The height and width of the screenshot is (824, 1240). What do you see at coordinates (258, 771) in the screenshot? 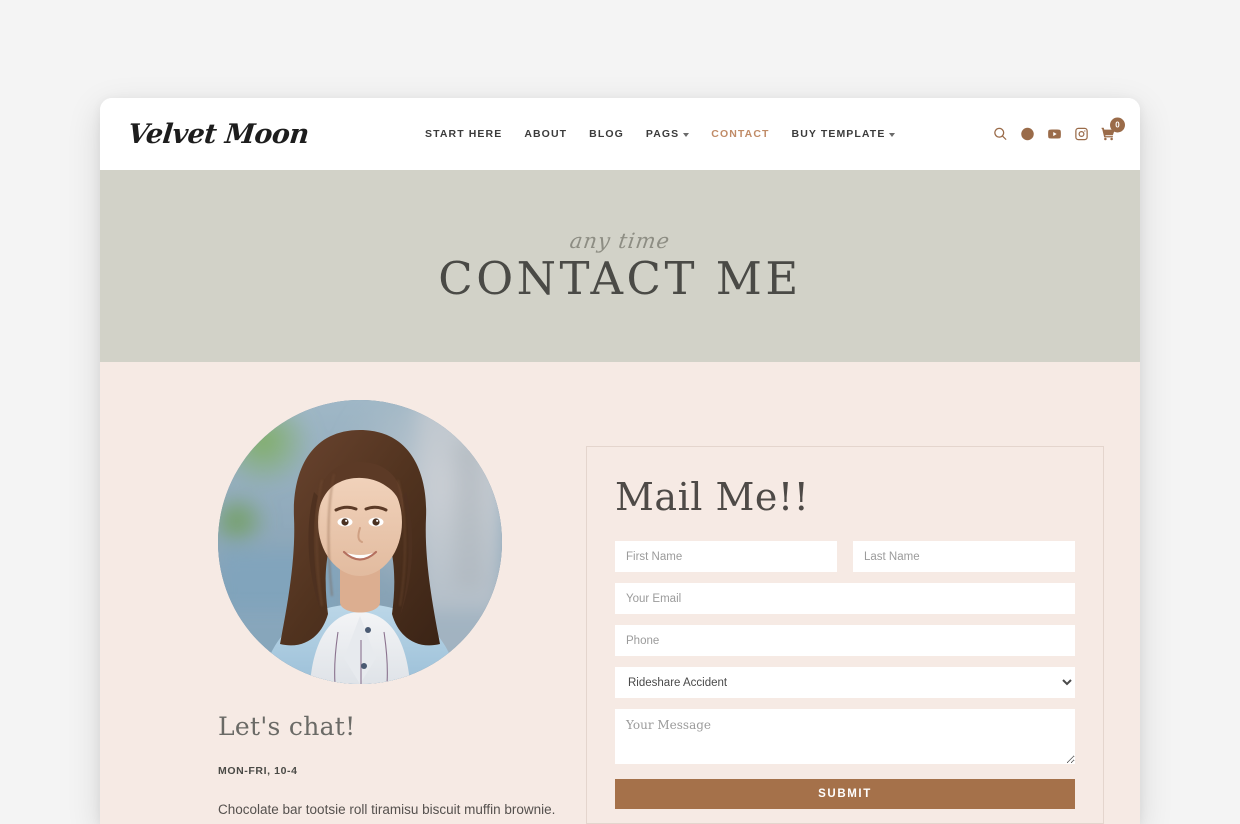
I see `office-hours: MON-FRI, 10-4` at bounding box center [258, 771].